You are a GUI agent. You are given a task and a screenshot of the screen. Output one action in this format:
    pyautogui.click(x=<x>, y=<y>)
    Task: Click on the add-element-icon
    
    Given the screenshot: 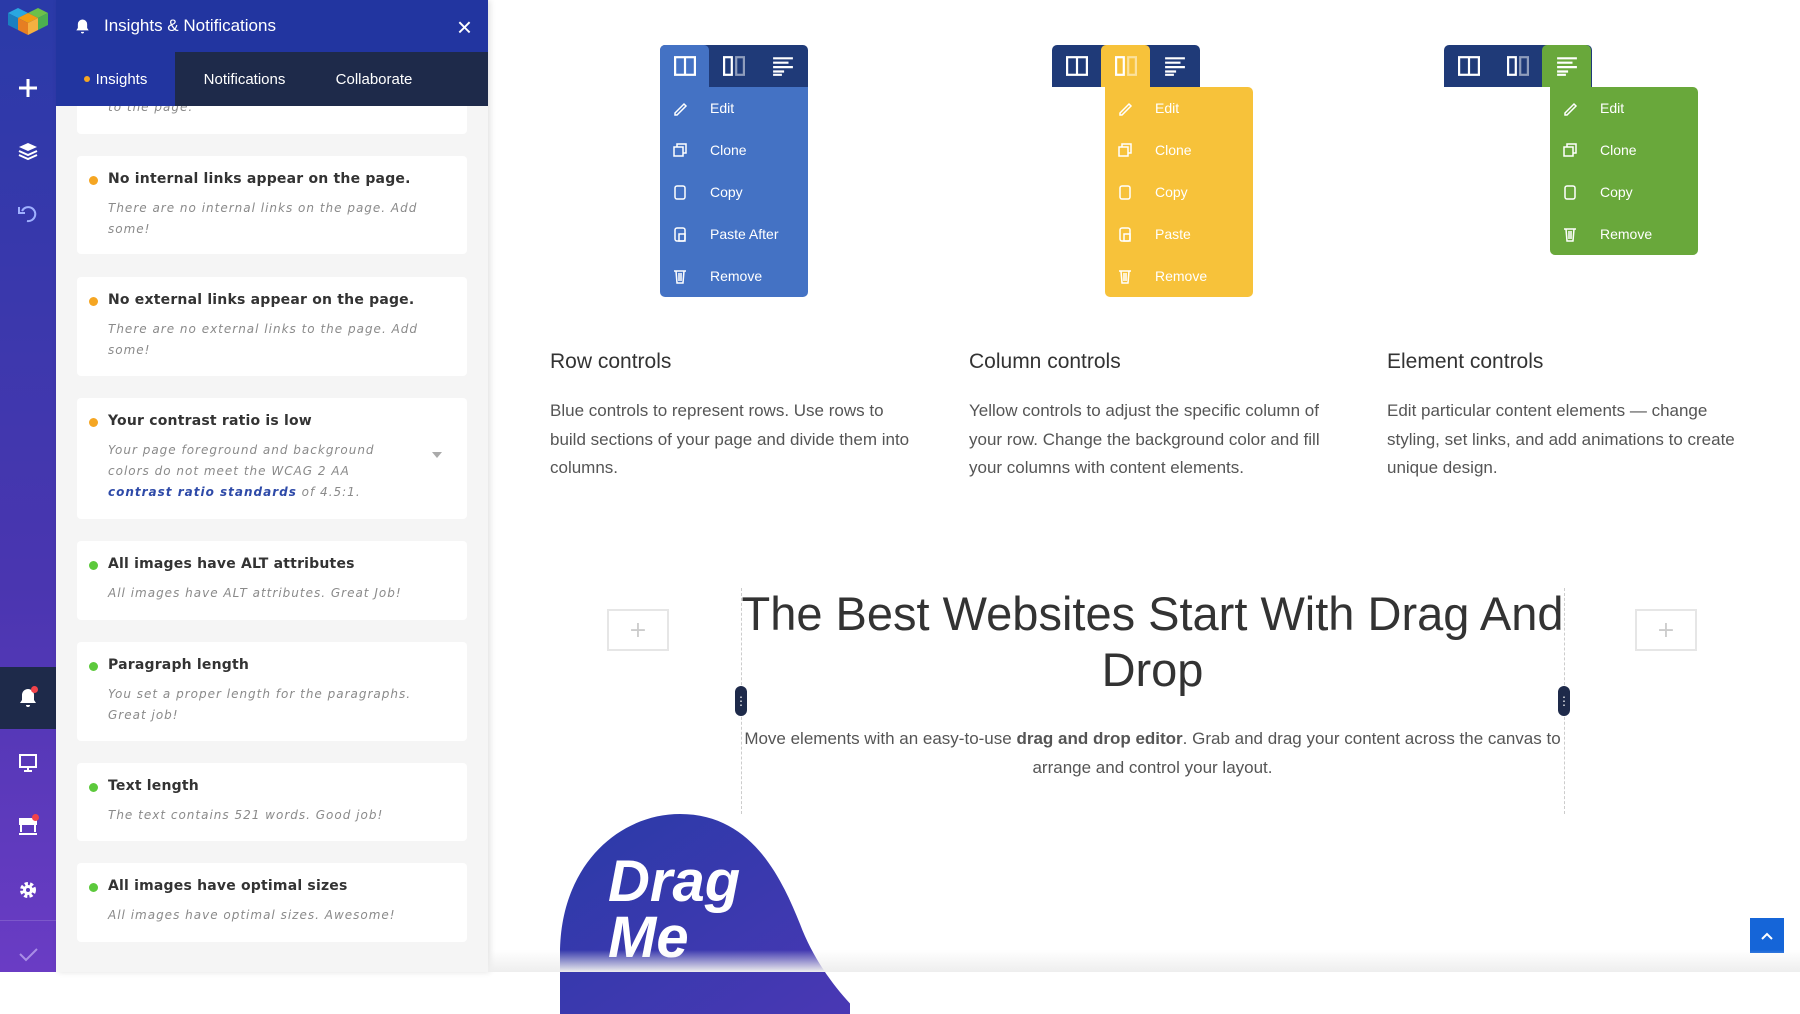 What is the action you would take?
    pyautogui.click(x=28, y=88)
    